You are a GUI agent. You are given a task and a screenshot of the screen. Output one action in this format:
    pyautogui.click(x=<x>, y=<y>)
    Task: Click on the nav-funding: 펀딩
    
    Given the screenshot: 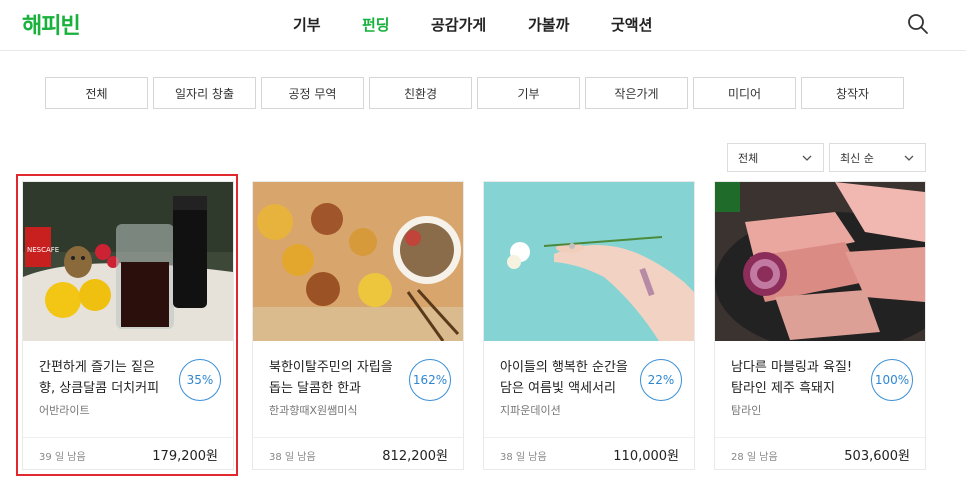 What is the action you would take?
    pyautogui.click(x=376, y=24)
    